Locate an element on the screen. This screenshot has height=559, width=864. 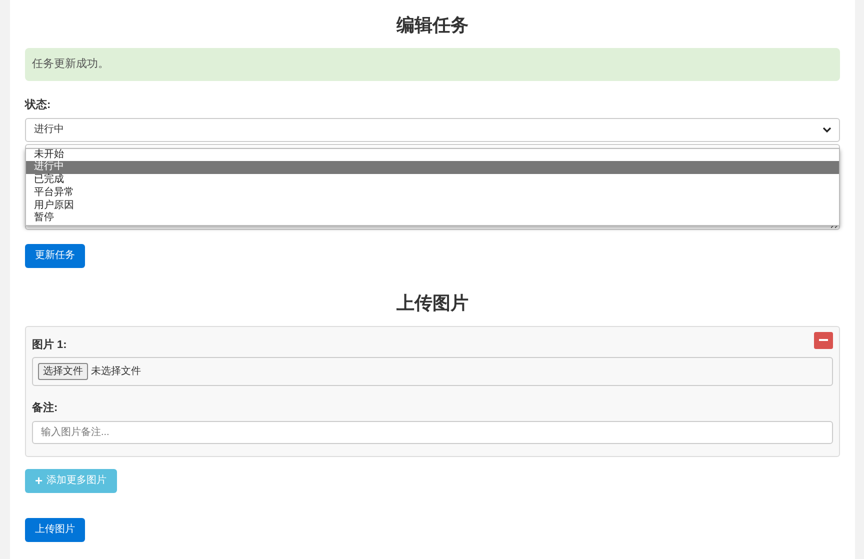
file-input: 选择文件 未选择文件 is located at coordinates (432, 371).